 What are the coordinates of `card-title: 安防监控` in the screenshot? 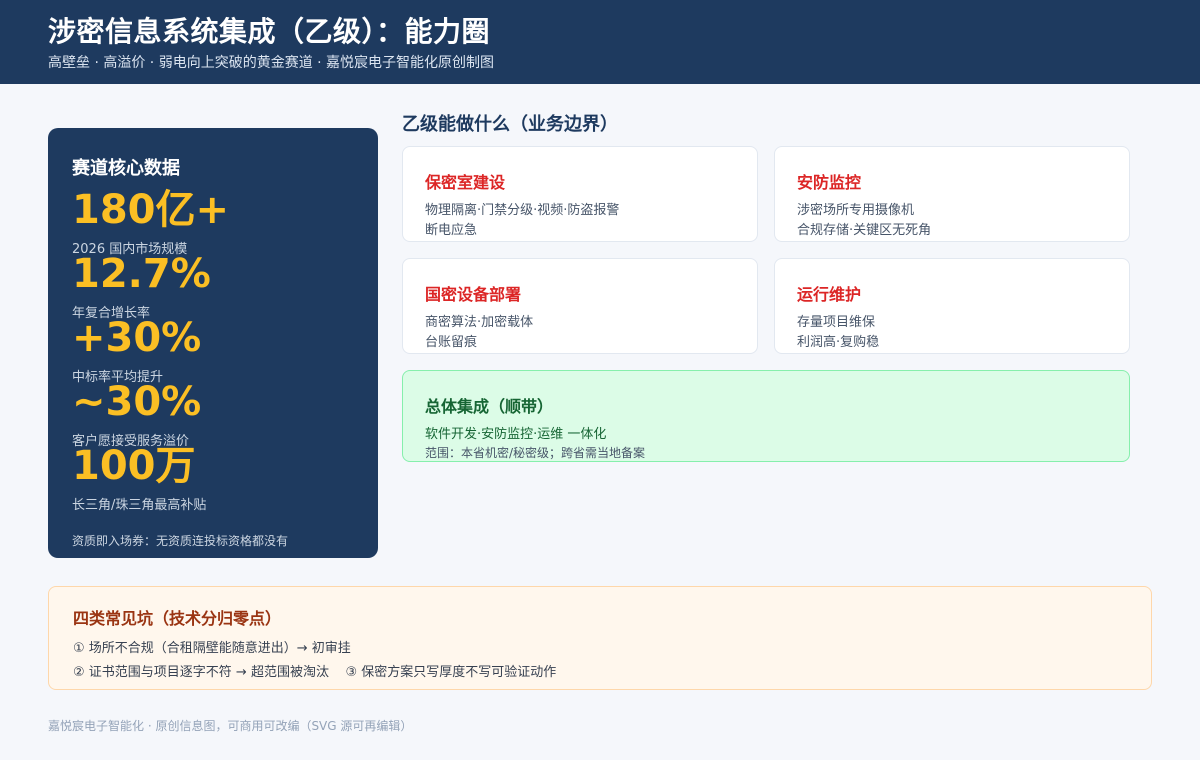 It's located at (829, 182).